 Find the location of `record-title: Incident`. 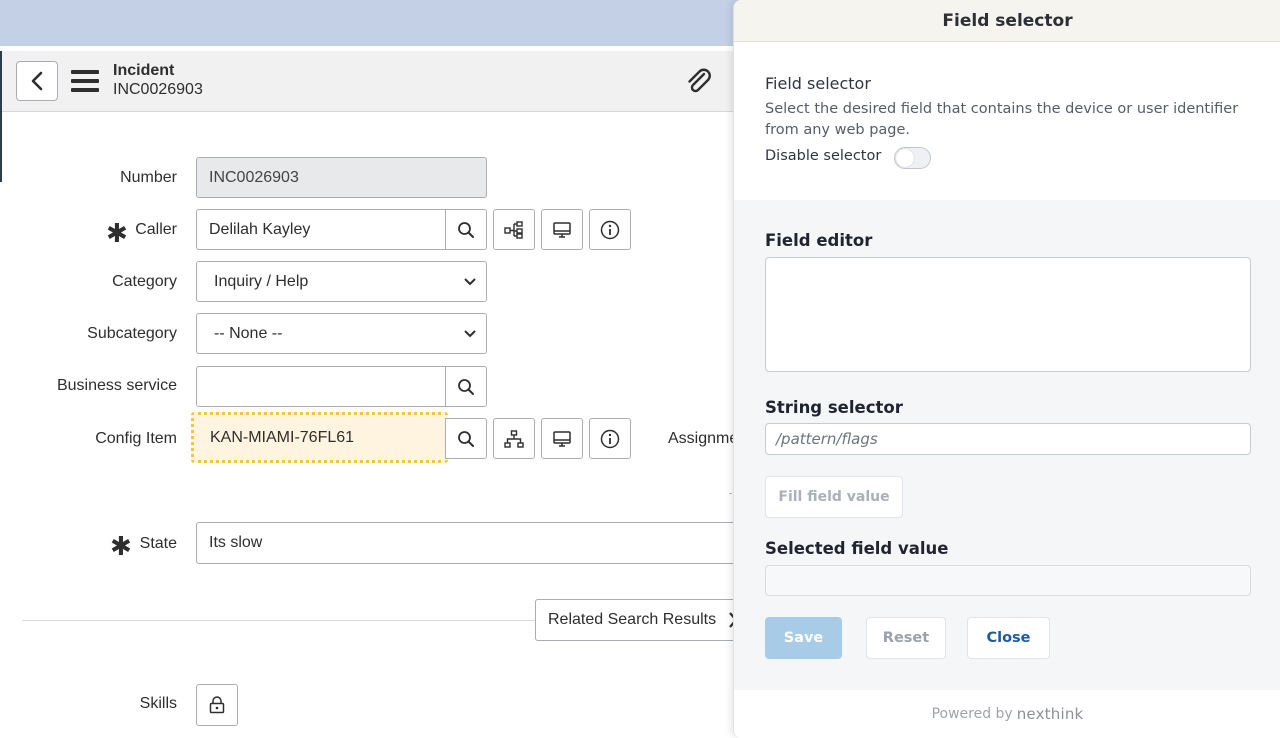

record-title: Incident is located at coordinates (144, 70).